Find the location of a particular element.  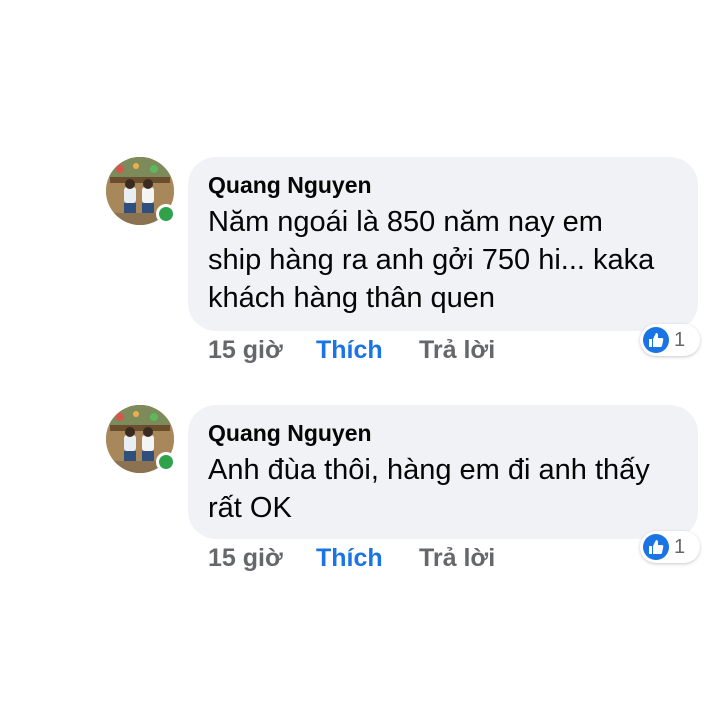

comment-text-line: ship hàng ra anh gởi 750 hi... kaka is located at coordinates (431, 260).